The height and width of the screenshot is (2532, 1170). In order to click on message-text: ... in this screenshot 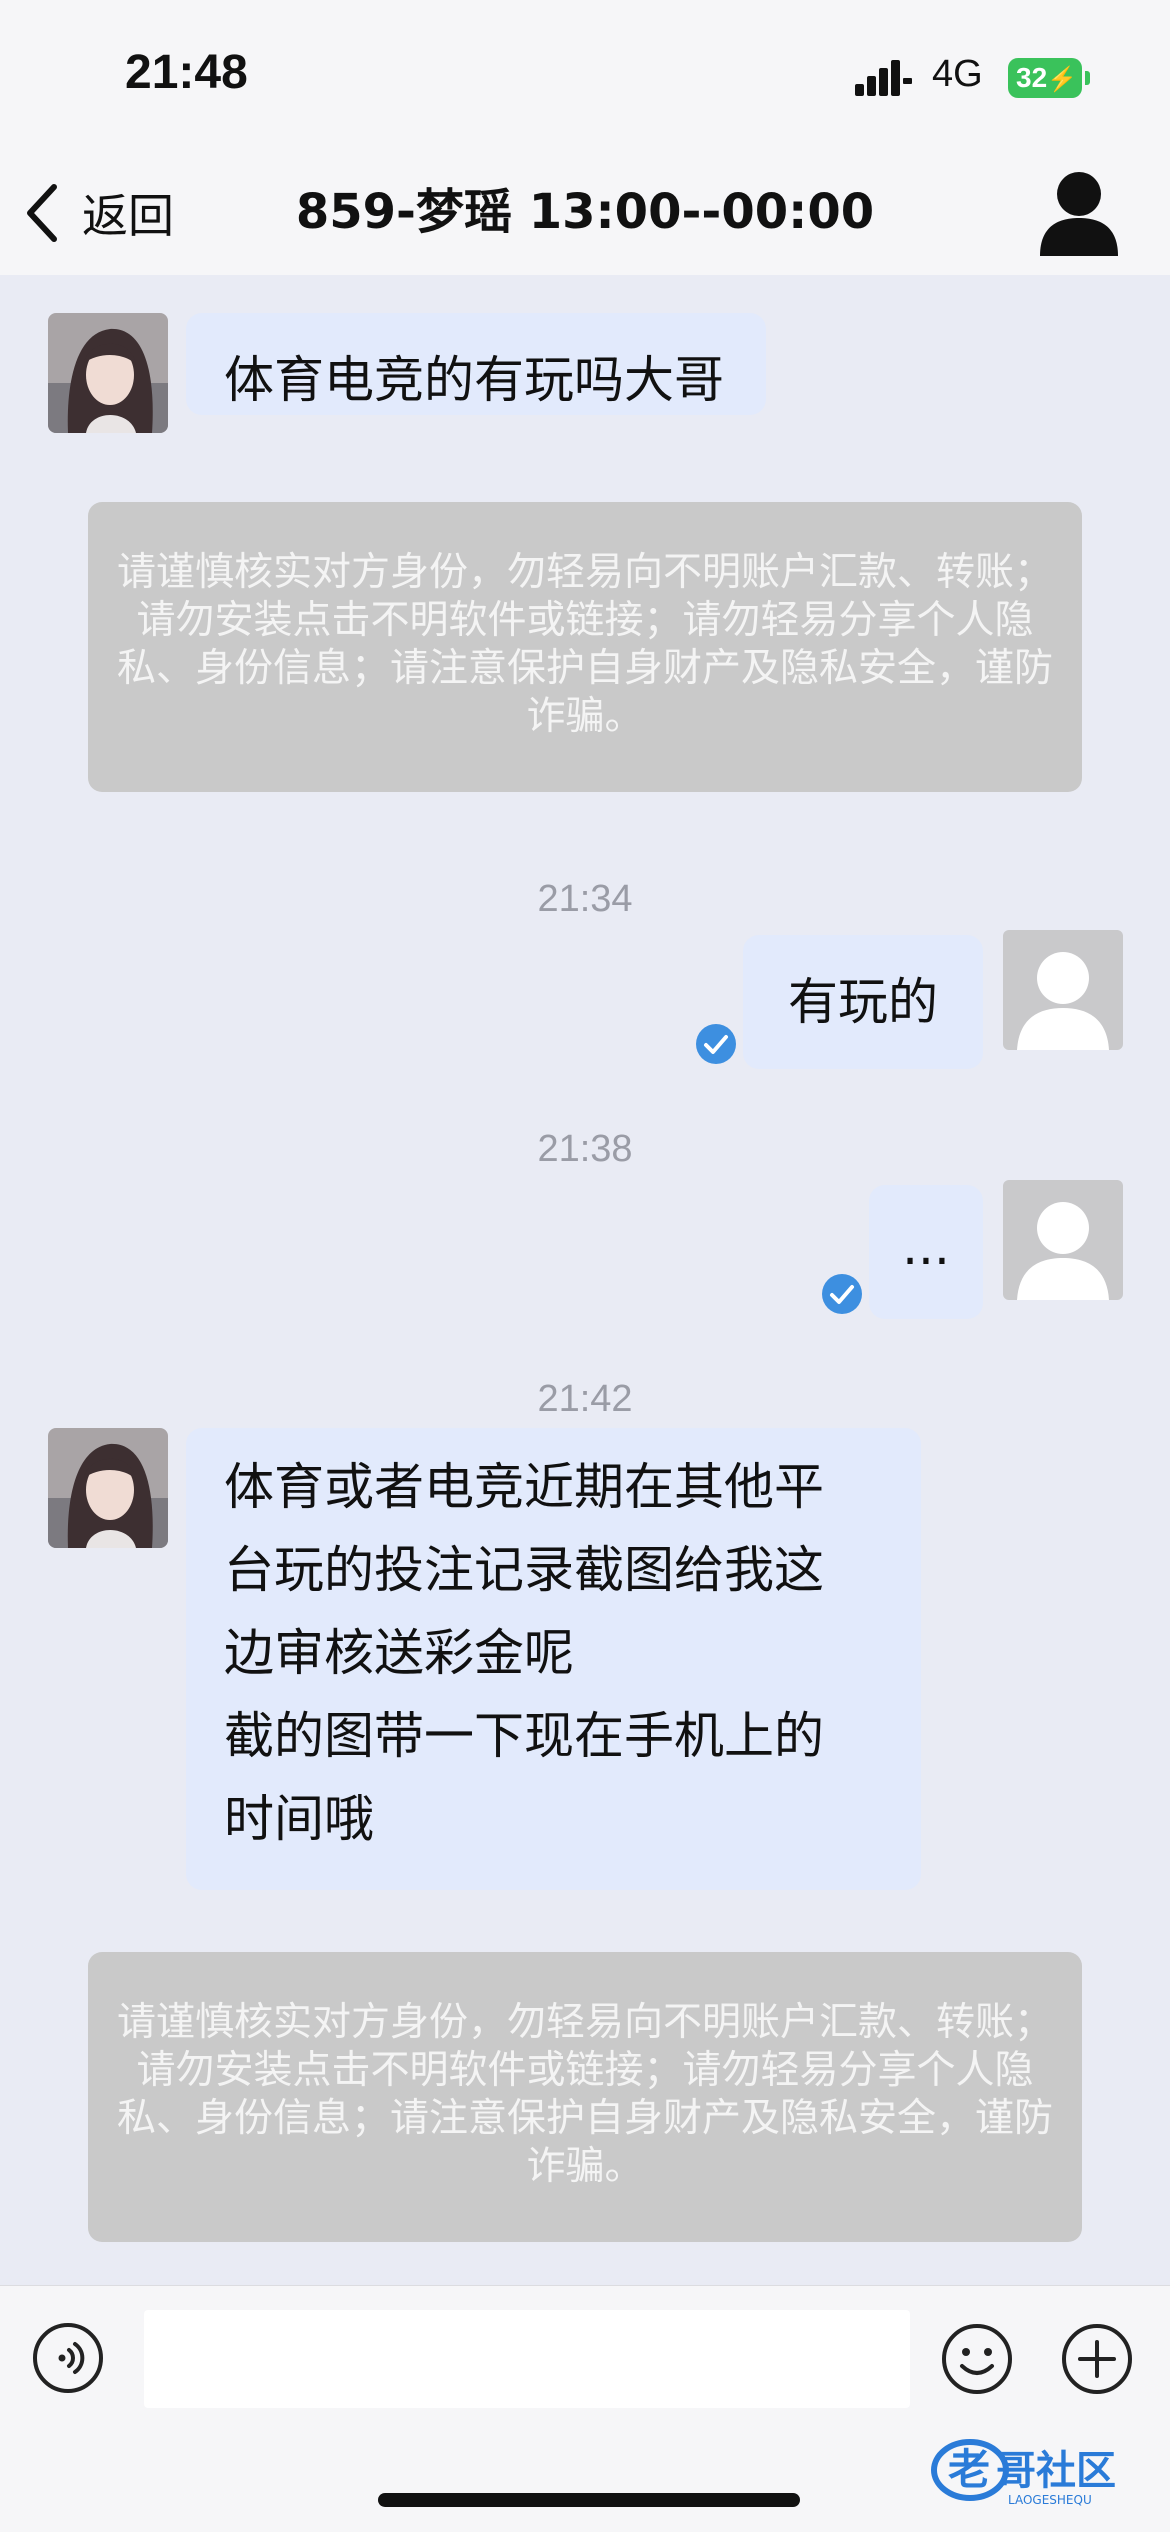, I will do `click(926, 1247)`.